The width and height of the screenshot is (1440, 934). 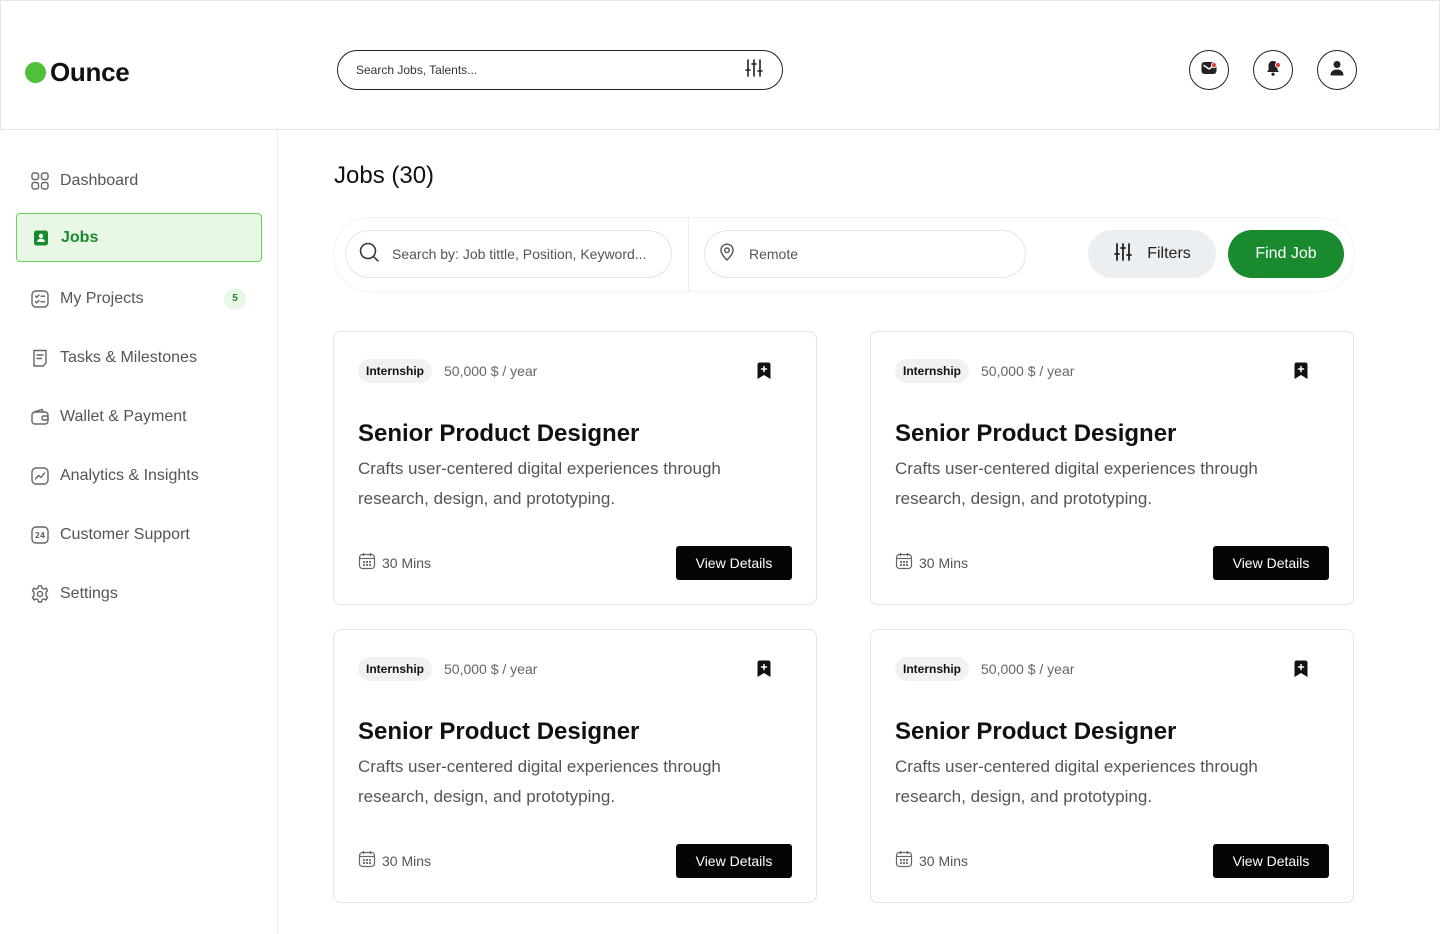 I want to click on profile-button, so click(x=1337, y=70).